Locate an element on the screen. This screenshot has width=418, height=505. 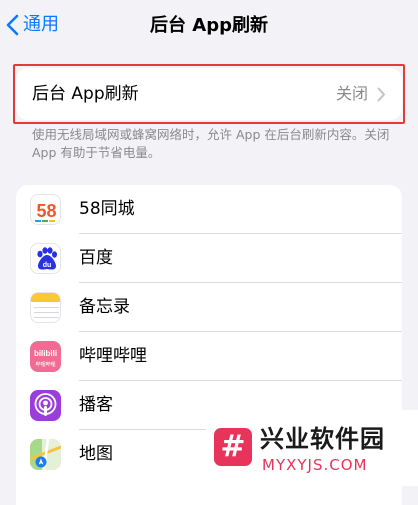
navigation-bar: 通用 后台 App刷新 is located at coordinates (209, 26).